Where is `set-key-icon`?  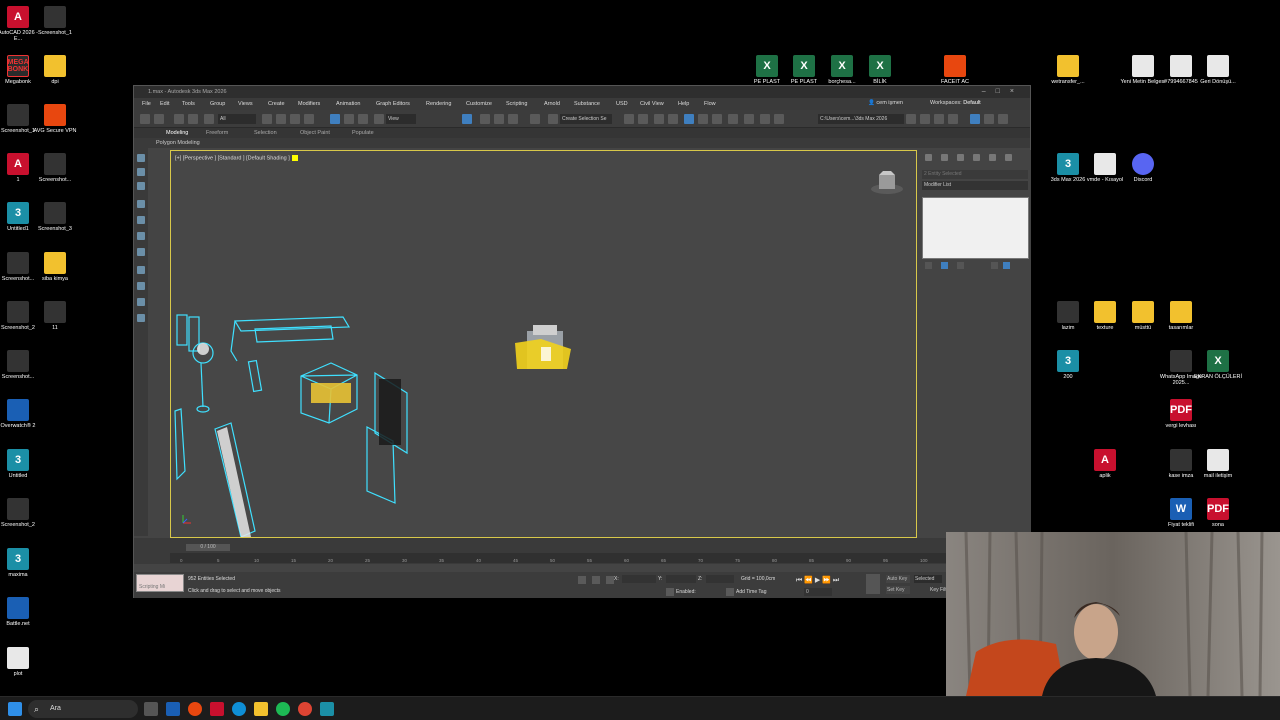 set-key-icon is located at coordinates (873, 584).